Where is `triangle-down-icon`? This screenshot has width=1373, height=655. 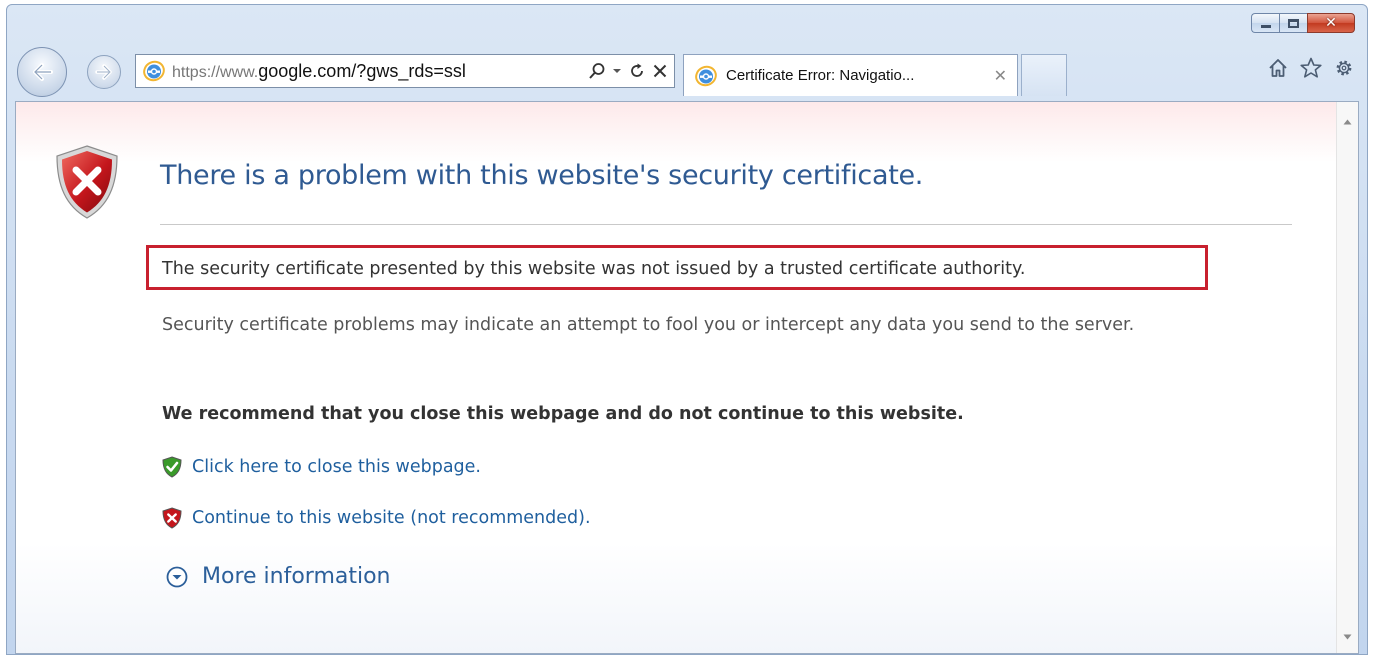 triangle-down-icon is located at coordinates (1347, 637).